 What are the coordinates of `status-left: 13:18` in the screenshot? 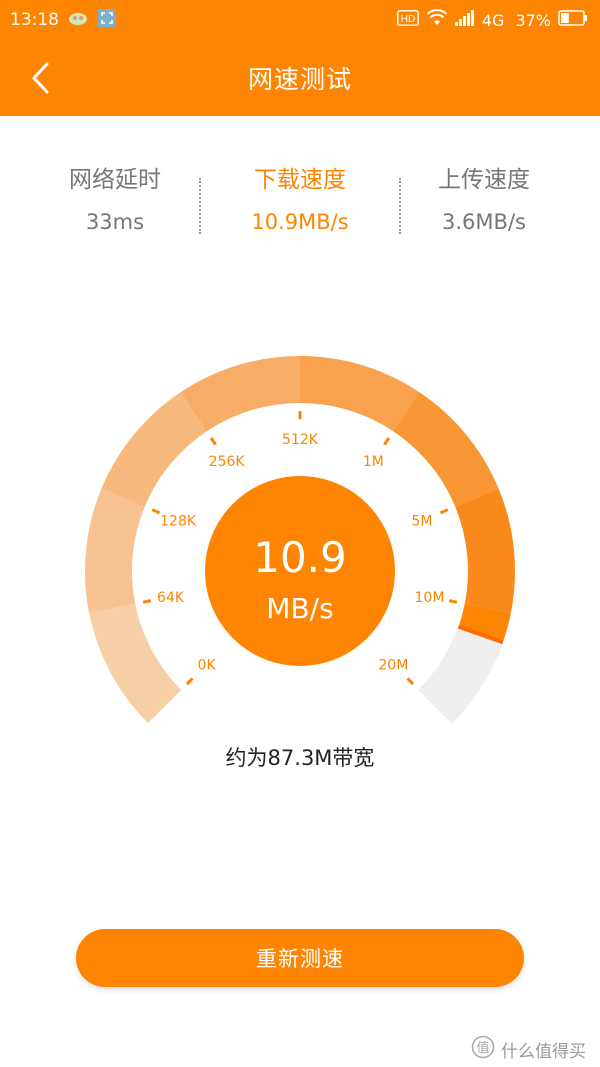 It's located at (63, 20).